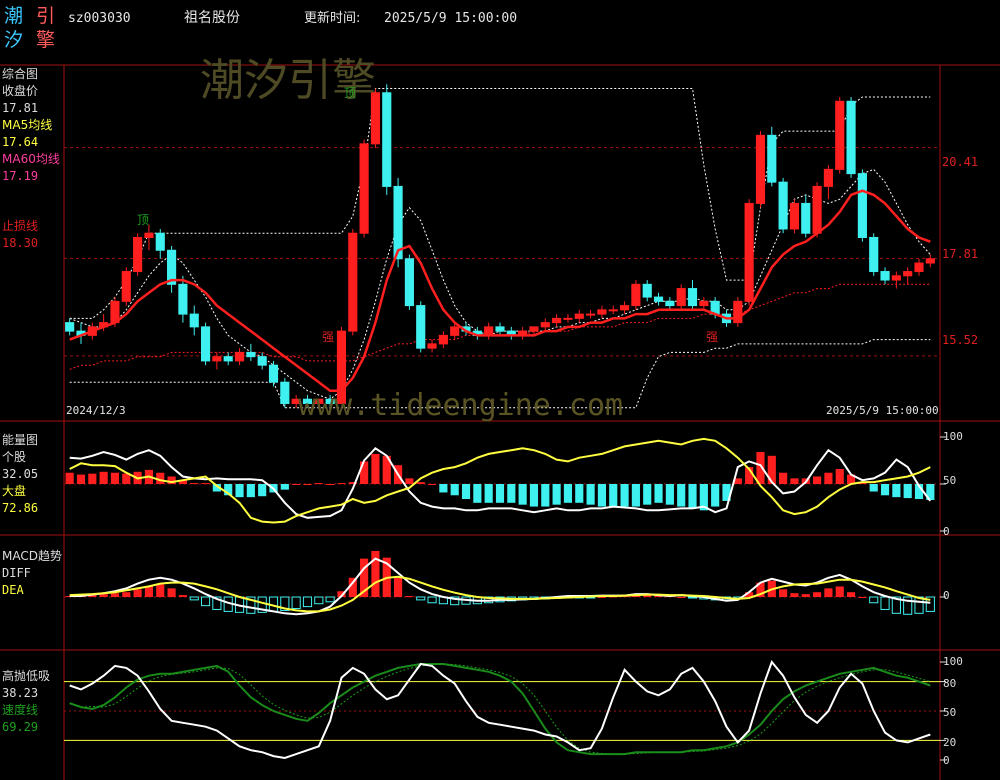 Image resolution: width=1000 pixels, height=780 pixels. What do you see at coordinates (99, 18) in the screenshot?
I see `stock-code: sz003030` at bounding box center [99, 18].